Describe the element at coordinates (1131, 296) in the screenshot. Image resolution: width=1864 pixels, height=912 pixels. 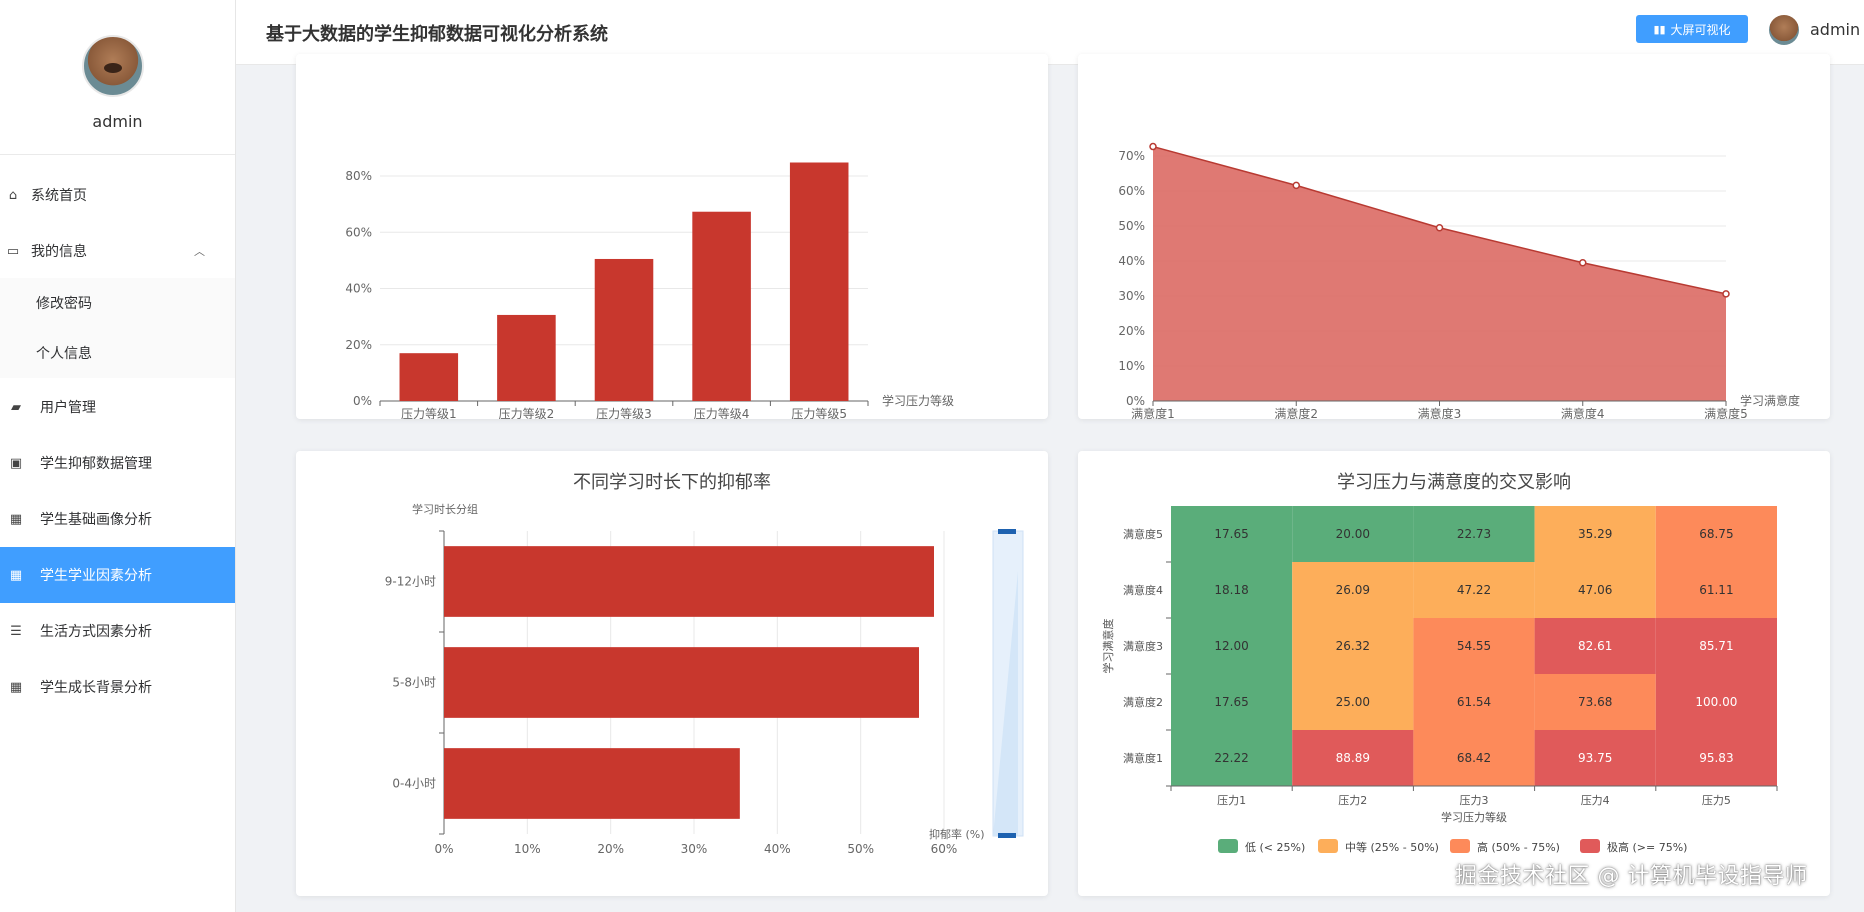
I see `y-tick-label: 30%` at that location.